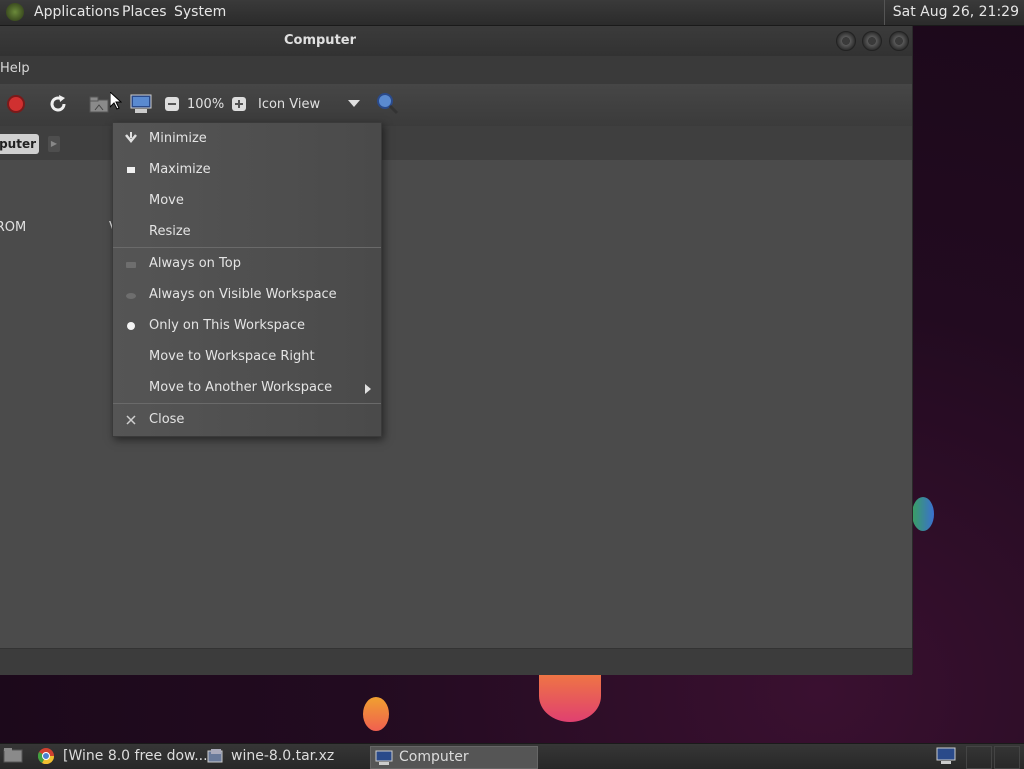 The height and width of the screenshot is (769, 1024). Describe the element at coordinates (434, 757) in the screenshot. I see `taskbar-item-label: Computer` at that location.